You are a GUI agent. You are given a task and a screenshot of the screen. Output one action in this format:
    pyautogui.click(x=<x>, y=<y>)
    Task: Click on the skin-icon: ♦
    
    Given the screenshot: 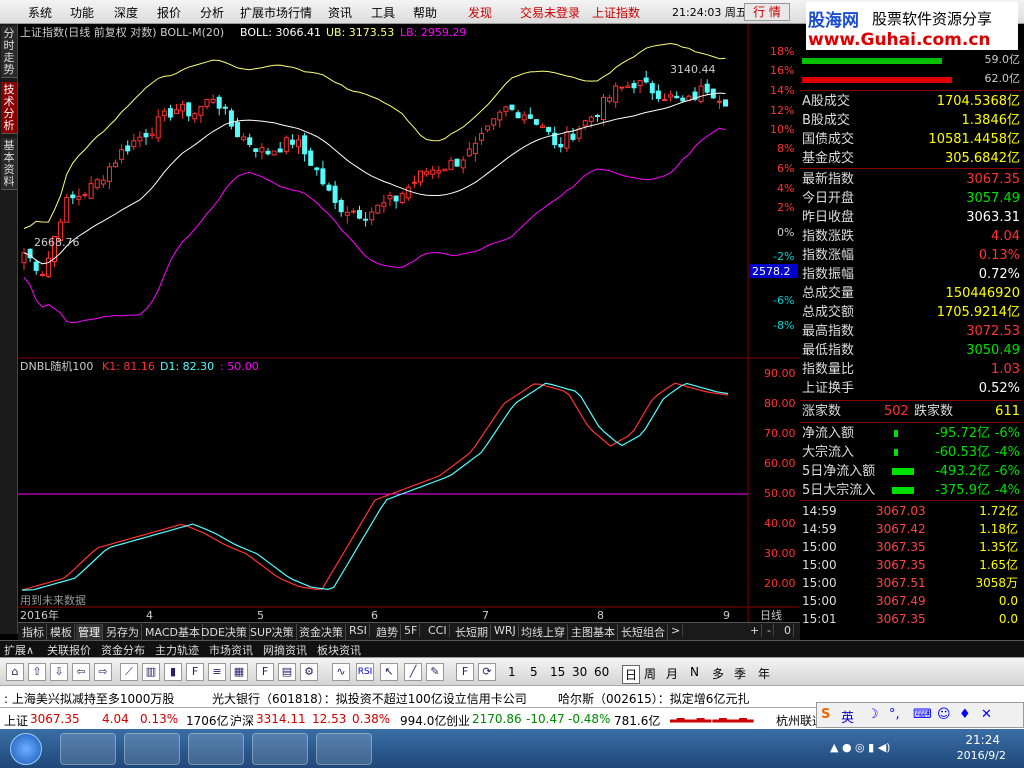 What is the action you would take?
    pyautogui.click(x=965, y=714)
    